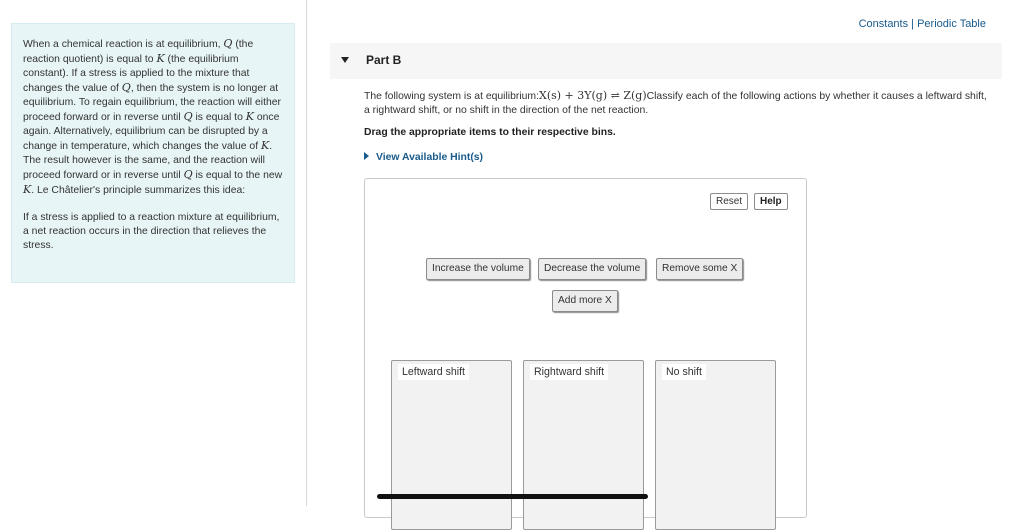  I want to click on top-links: Constants | Periodic Table, so click(922, 24).